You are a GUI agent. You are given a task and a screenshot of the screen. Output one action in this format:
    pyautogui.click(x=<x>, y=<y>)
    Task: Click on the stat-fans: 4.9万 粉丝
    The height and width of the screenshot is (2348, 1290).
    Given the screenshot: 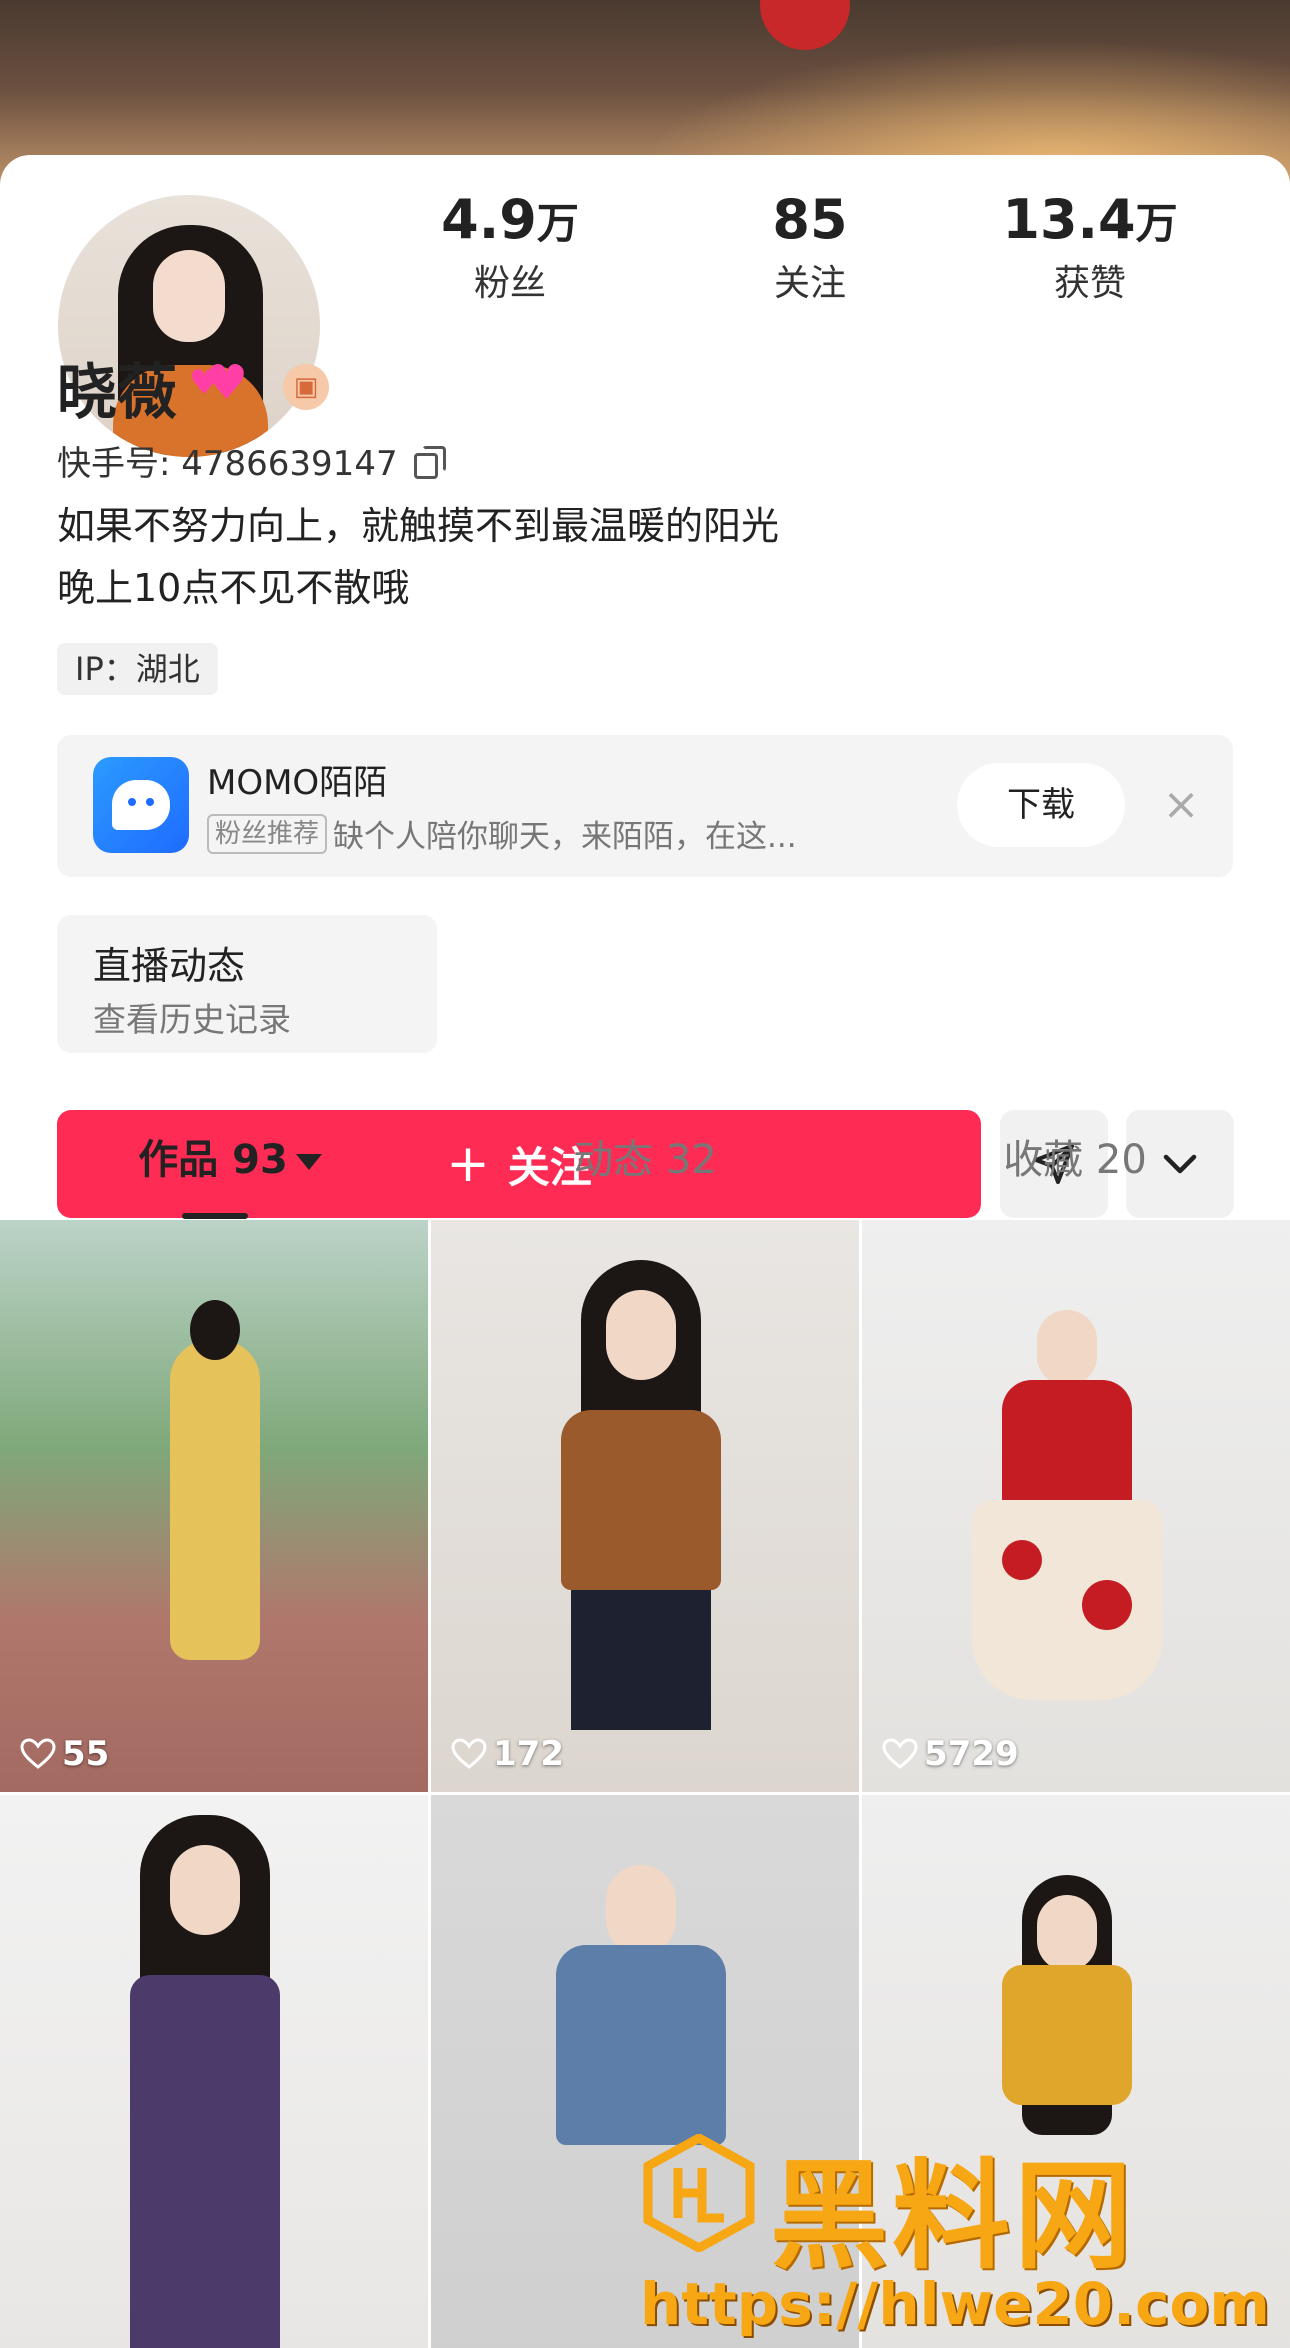 What is the action you would take?
    pyautogui.click(x=510, y=247)
    